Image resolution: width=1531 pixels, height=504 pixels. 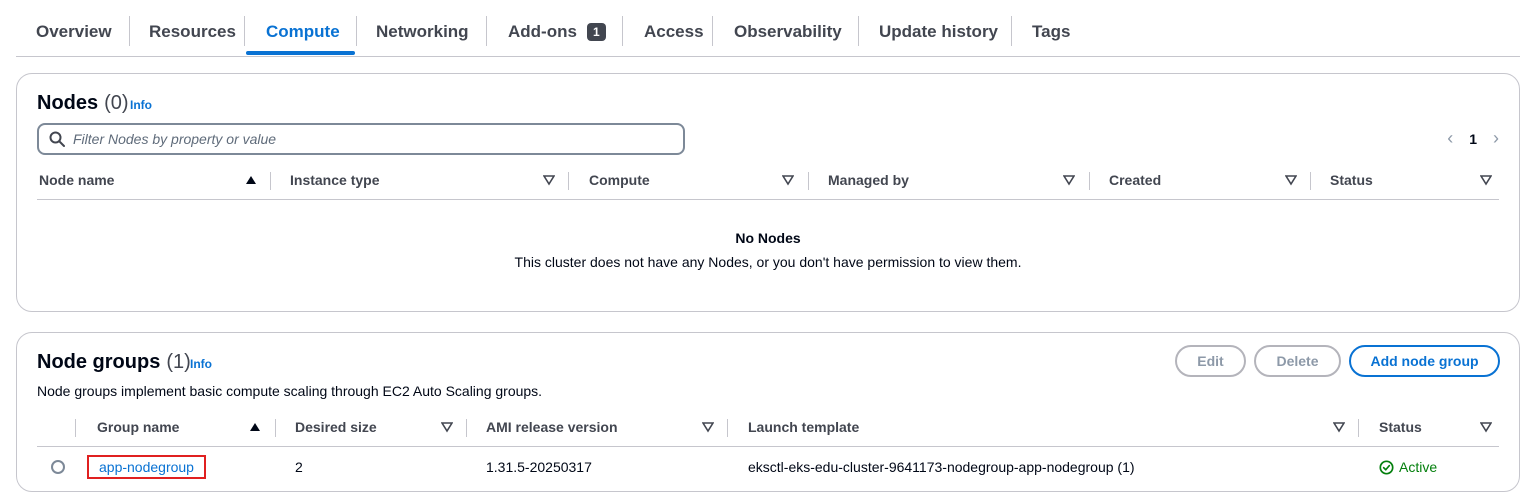 I want to click on column-header-group-name: Group name, so click(x=138, y=427).